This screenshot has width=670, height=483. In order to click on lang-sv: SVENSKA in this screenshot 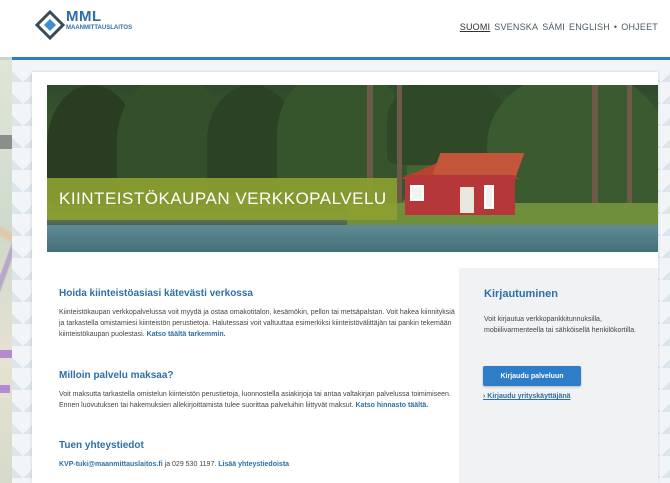, I will do `click(516, 27)`.